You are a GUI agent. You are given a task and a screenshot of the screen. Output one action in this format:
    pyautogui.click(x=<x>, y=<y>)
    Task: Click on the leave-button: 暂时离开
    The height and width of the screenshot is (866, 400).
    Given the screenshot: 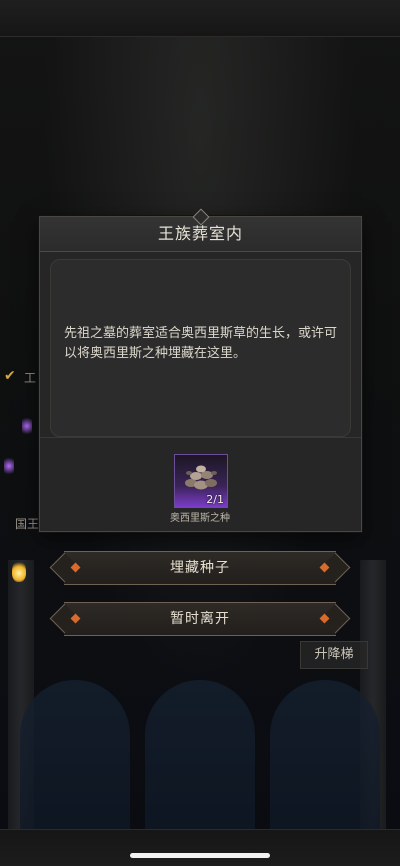 What is the action you would take?
    pyautogui.click(x=200, y=619)
    